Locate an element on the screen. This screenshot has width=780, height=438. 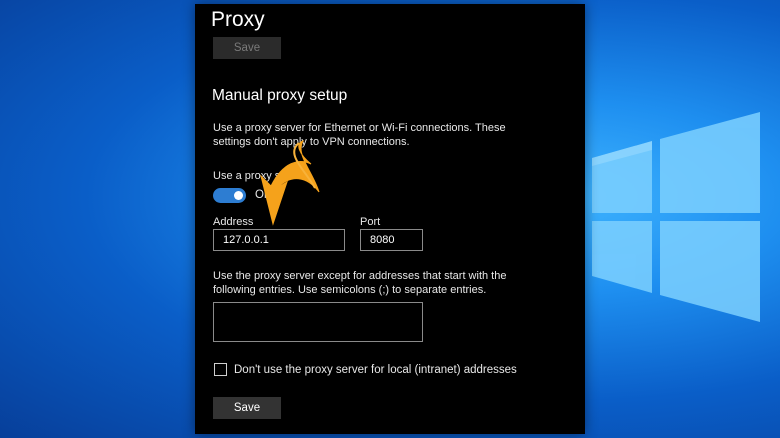
address-label: Address is located at coordinates (233, 222).